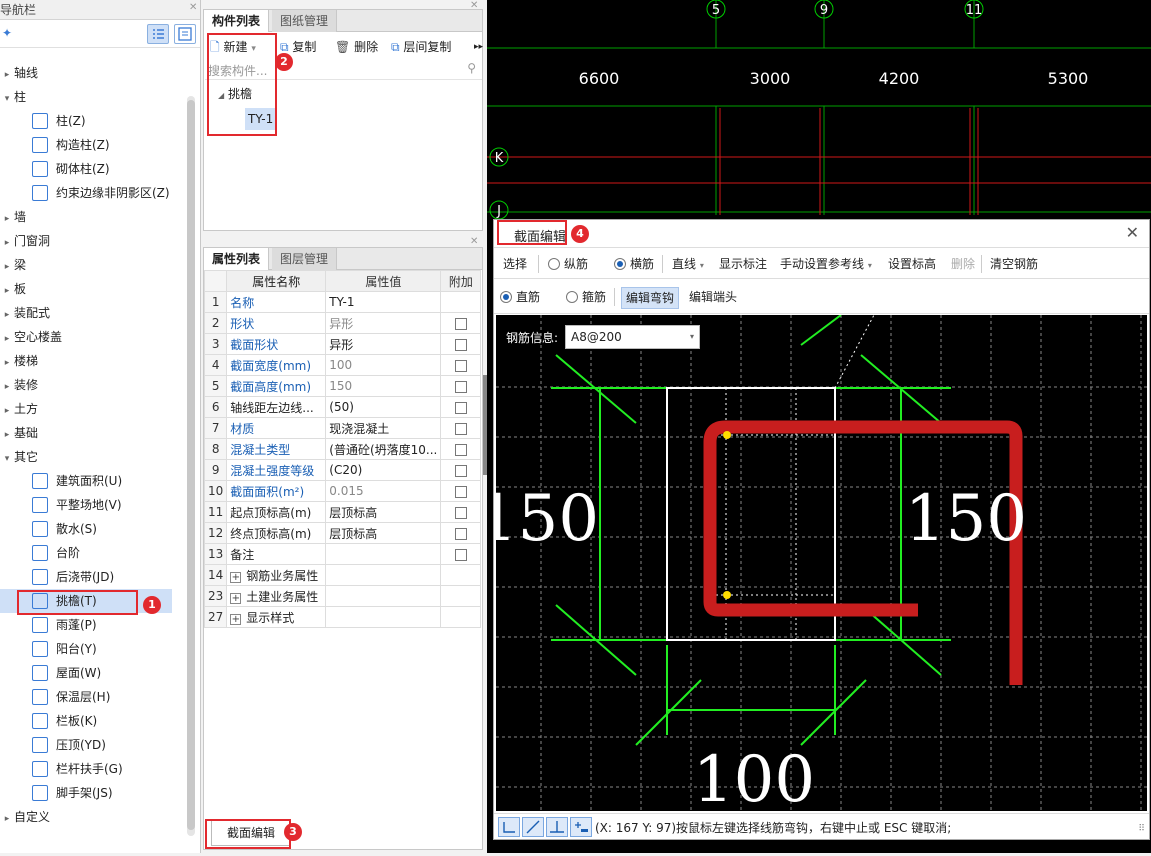  I want to click on select-tool: 选择, so click(515, 264).